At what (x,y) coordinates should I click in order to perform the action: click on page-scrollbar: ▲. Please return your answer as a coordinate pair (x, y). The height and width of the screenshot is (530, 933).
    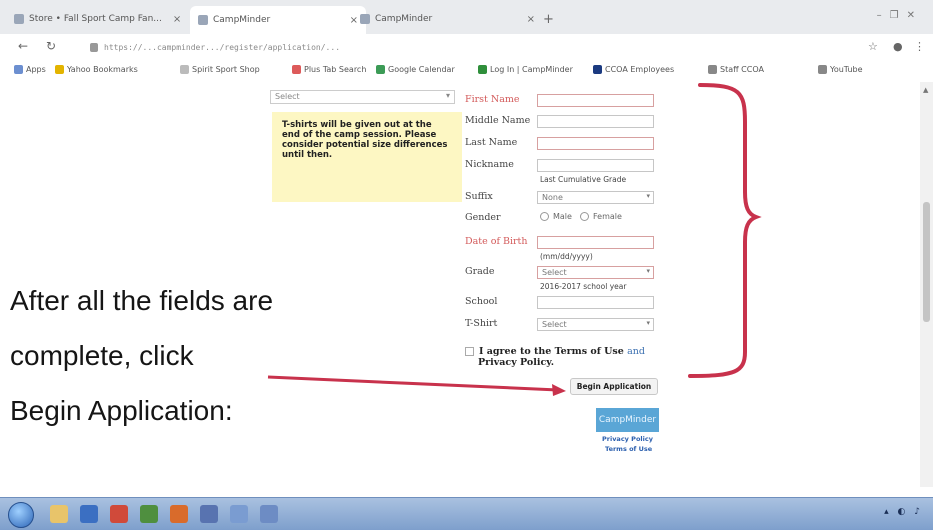
    Looking at the image, I should click on (926, 284).